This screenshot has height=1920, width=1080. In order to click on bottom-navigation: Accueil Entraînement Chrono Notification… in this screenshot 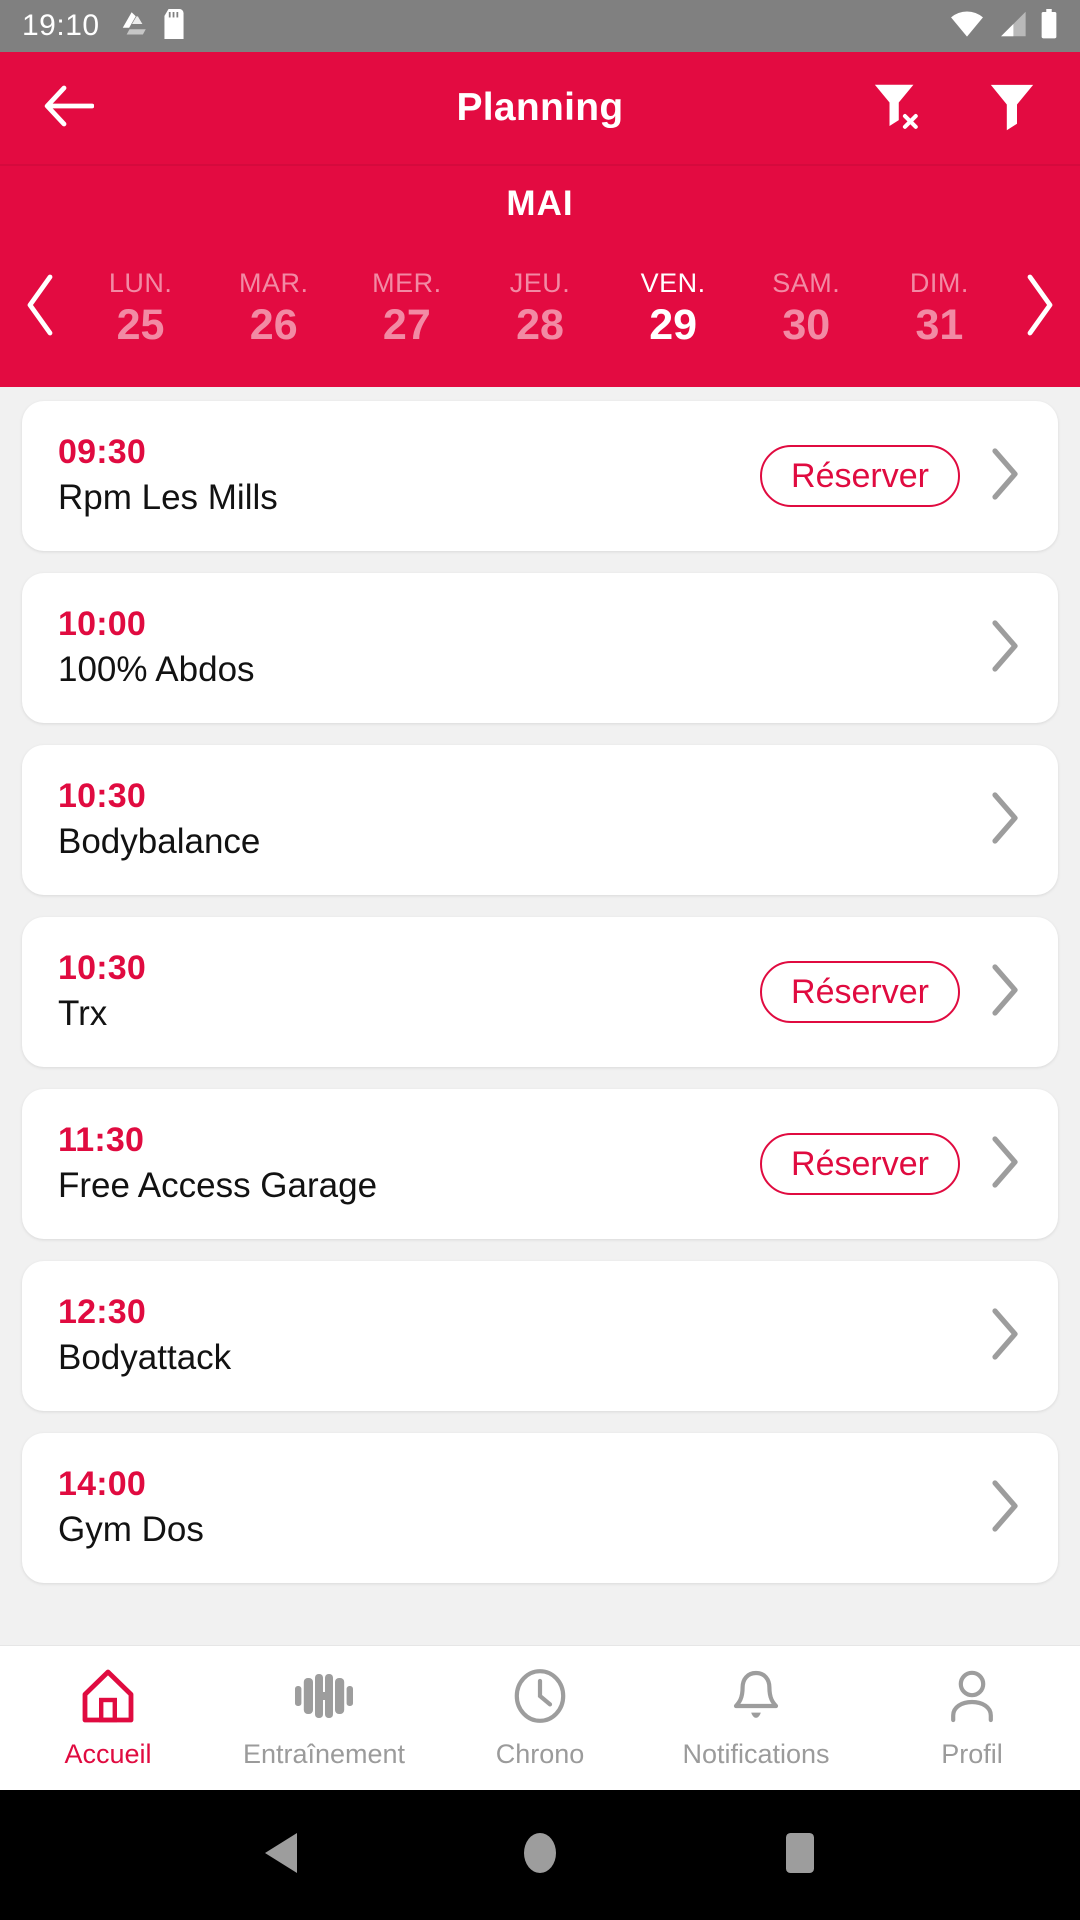, I will do `click(540, 1717)`.